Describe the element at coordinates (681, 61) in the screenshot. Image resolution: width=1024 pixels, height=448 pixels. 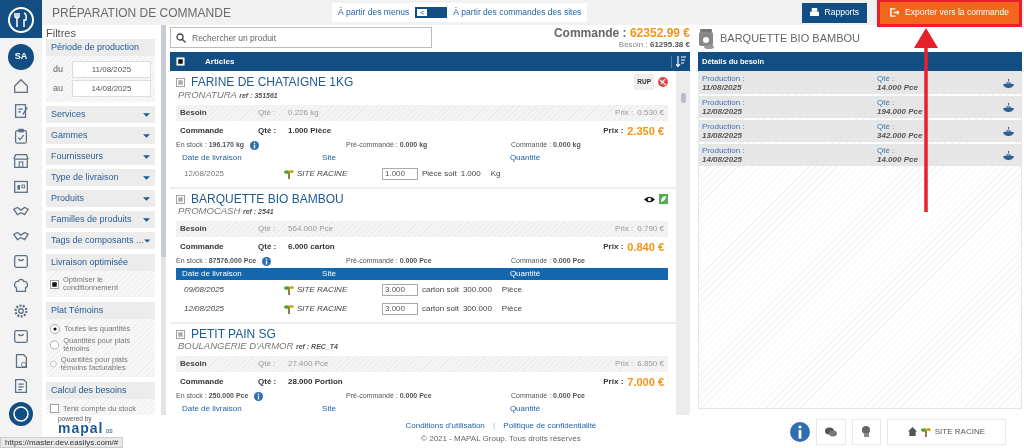
I see `sort-icon` at that location.